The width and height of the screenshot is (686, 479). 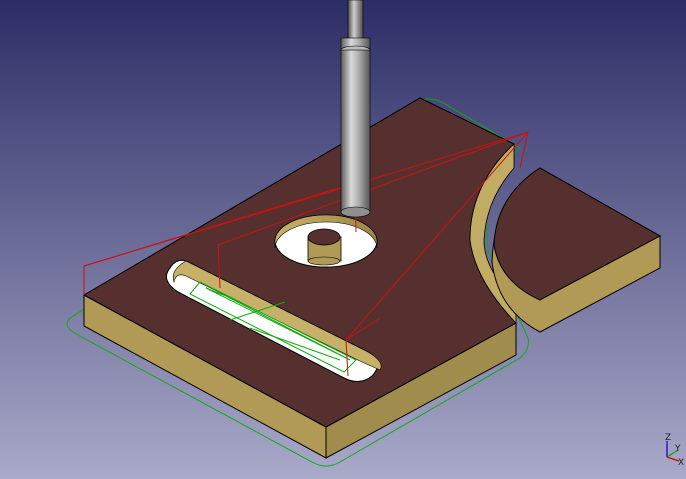 What do you see at coordinates (326, 241) in the screenshot?
I see `workpiece-round-hole` at bounding box center [326, 241].